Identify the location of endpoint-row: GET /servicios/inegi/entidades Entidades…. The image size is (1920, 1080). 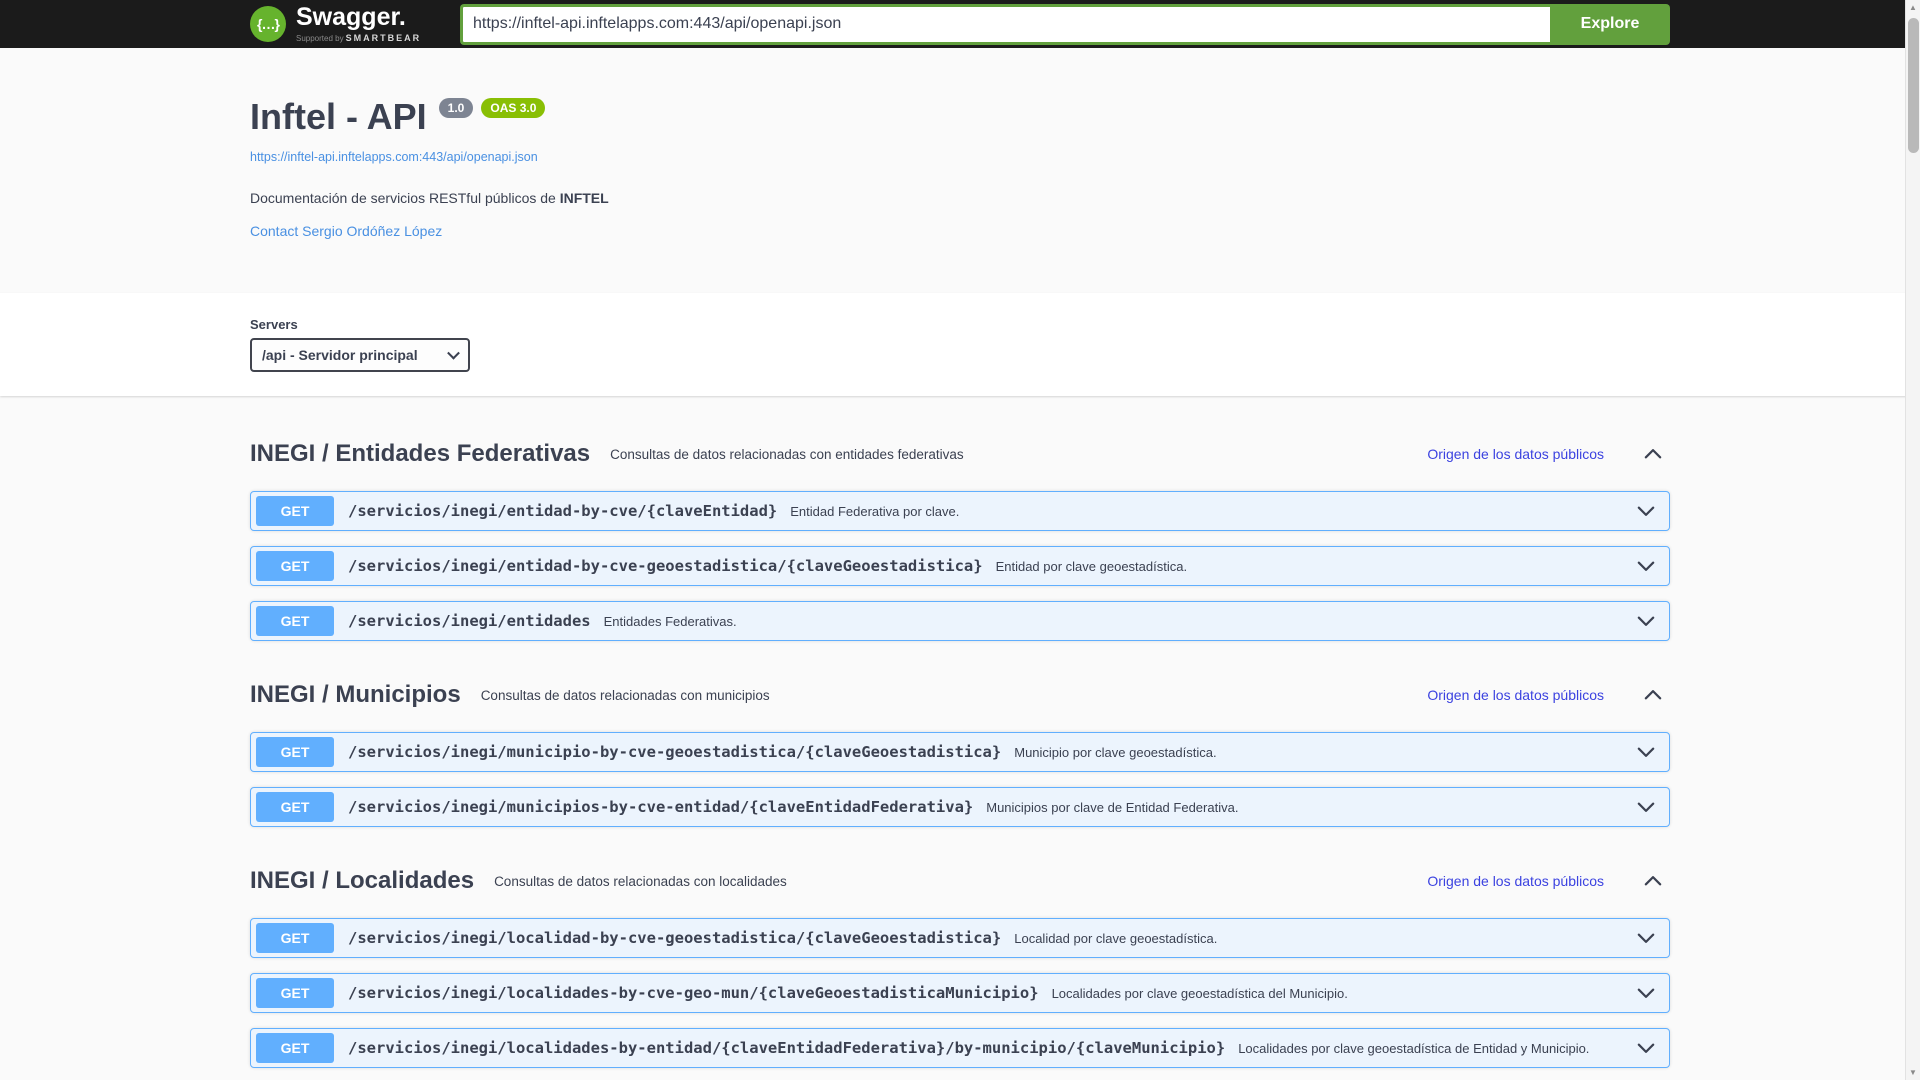
(960, 621).